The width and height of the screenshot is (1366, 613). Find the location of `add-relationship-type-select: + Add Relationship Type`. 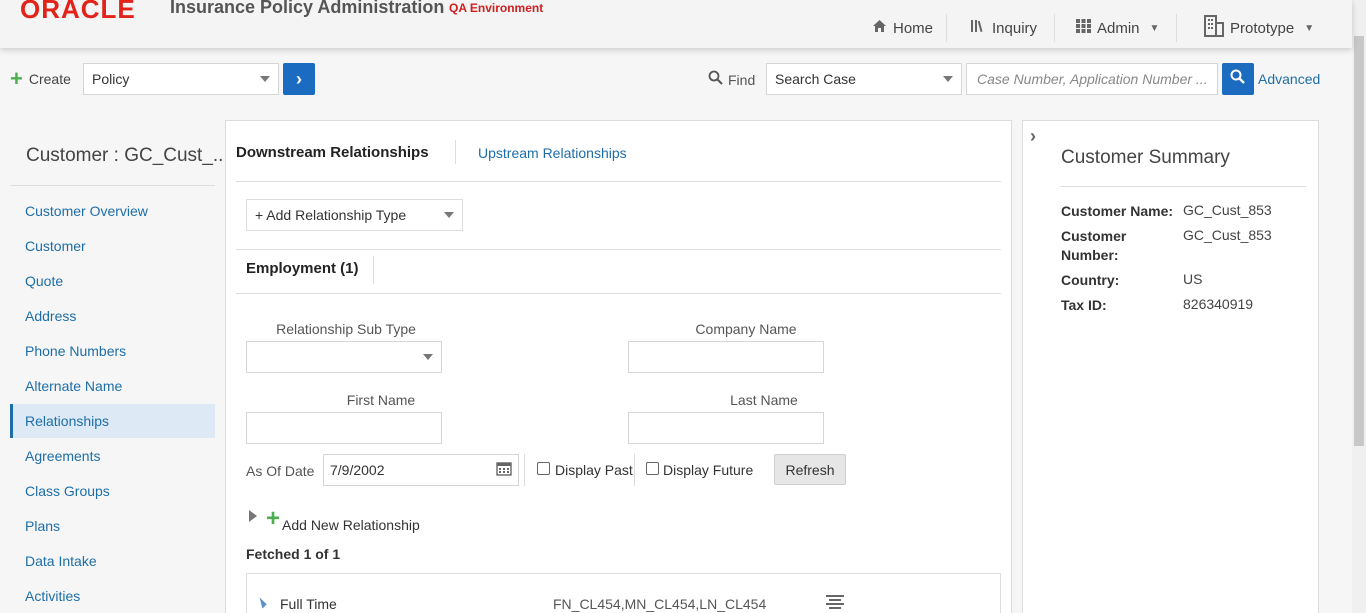

add-relationship-type-select: + Add Relationship Type is located at coordinates (354, 215).